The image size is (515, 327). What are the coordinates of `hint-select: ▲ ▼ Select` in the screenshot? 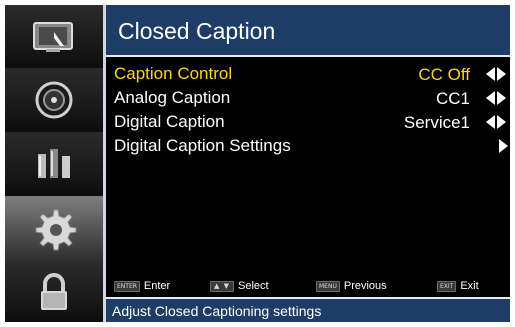 It's located at (239, 286).